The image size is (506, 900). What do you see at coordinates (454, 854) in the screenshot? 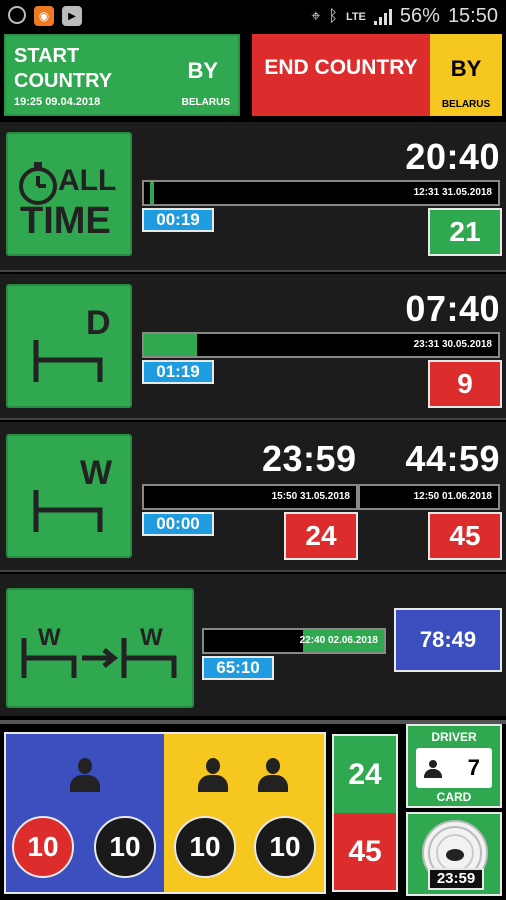
I see `disc-button: 23:59` at bounding box center [454, 854].